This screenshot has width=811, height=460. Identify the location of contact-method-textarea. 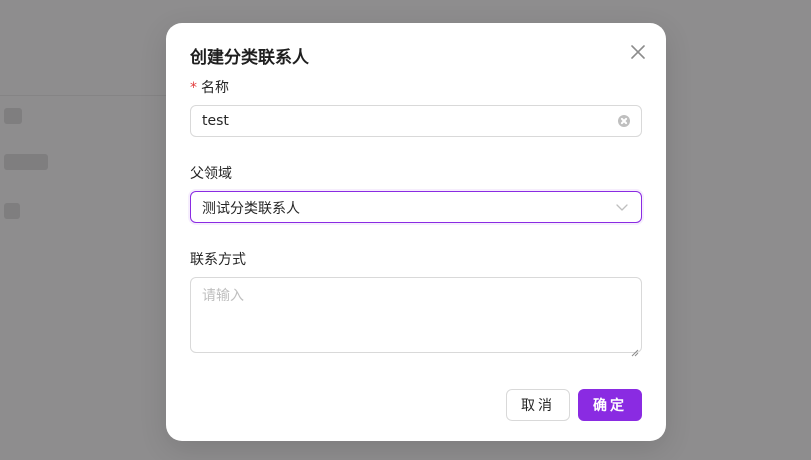
(416, 315).